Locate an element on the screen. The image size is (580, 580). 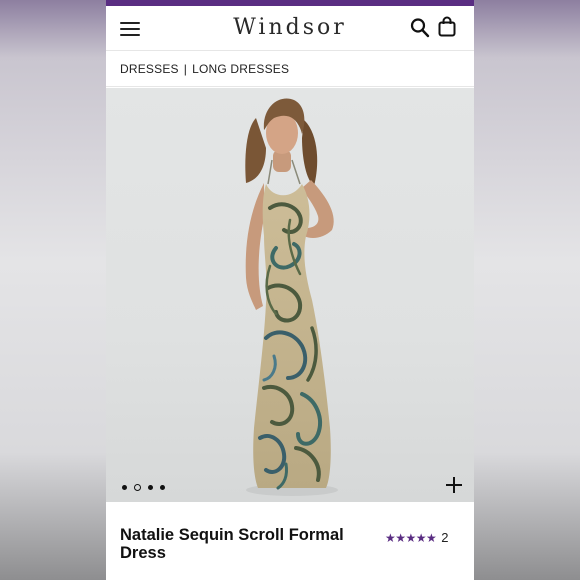
shopping-bag-icon is located at coordinates (447, 27).